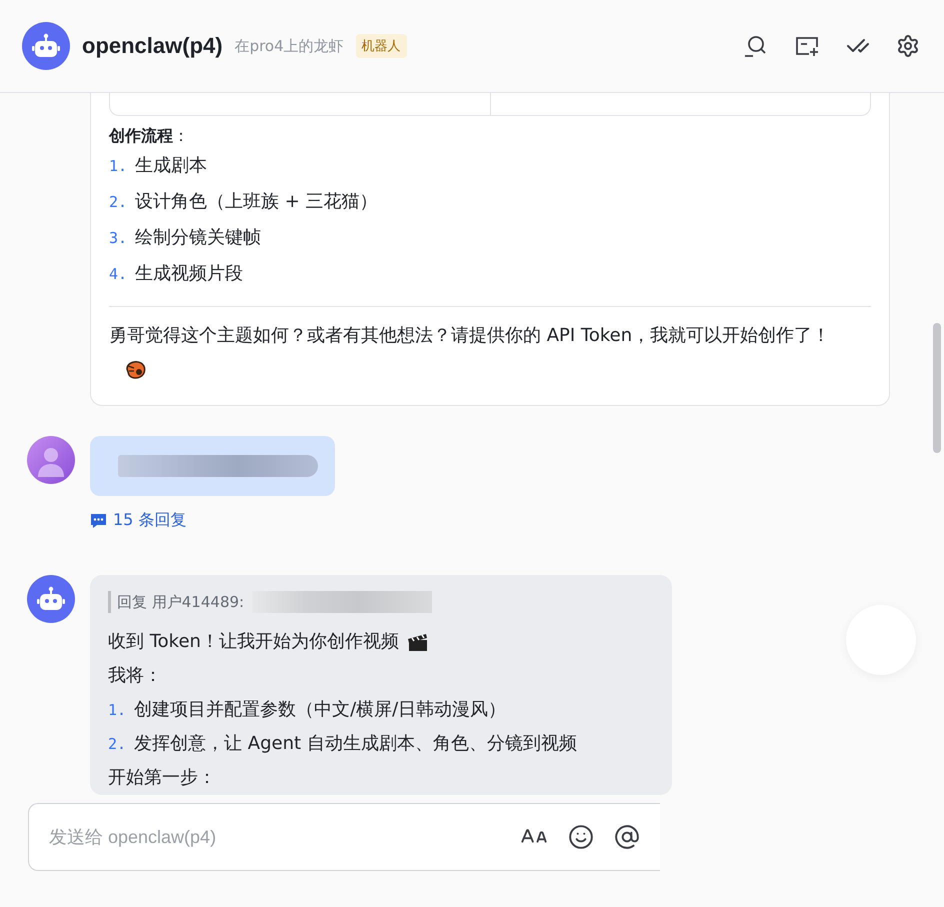 This screenshot has width=944, height=907. Describe the element at coordinates (118, 238) in the screenshot. I see `step-number: 3.` at that location.